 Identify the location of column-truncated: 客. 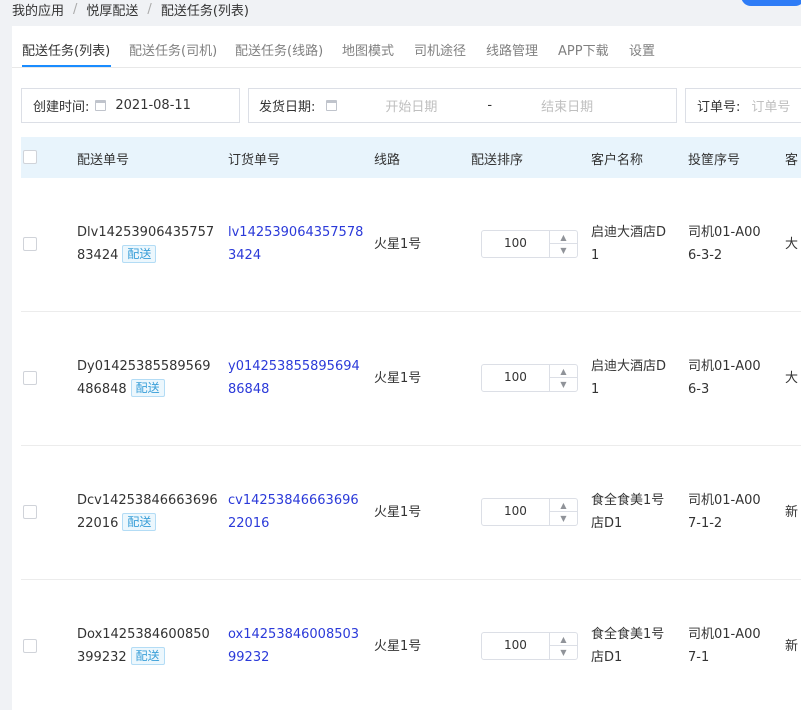
(791, 158).